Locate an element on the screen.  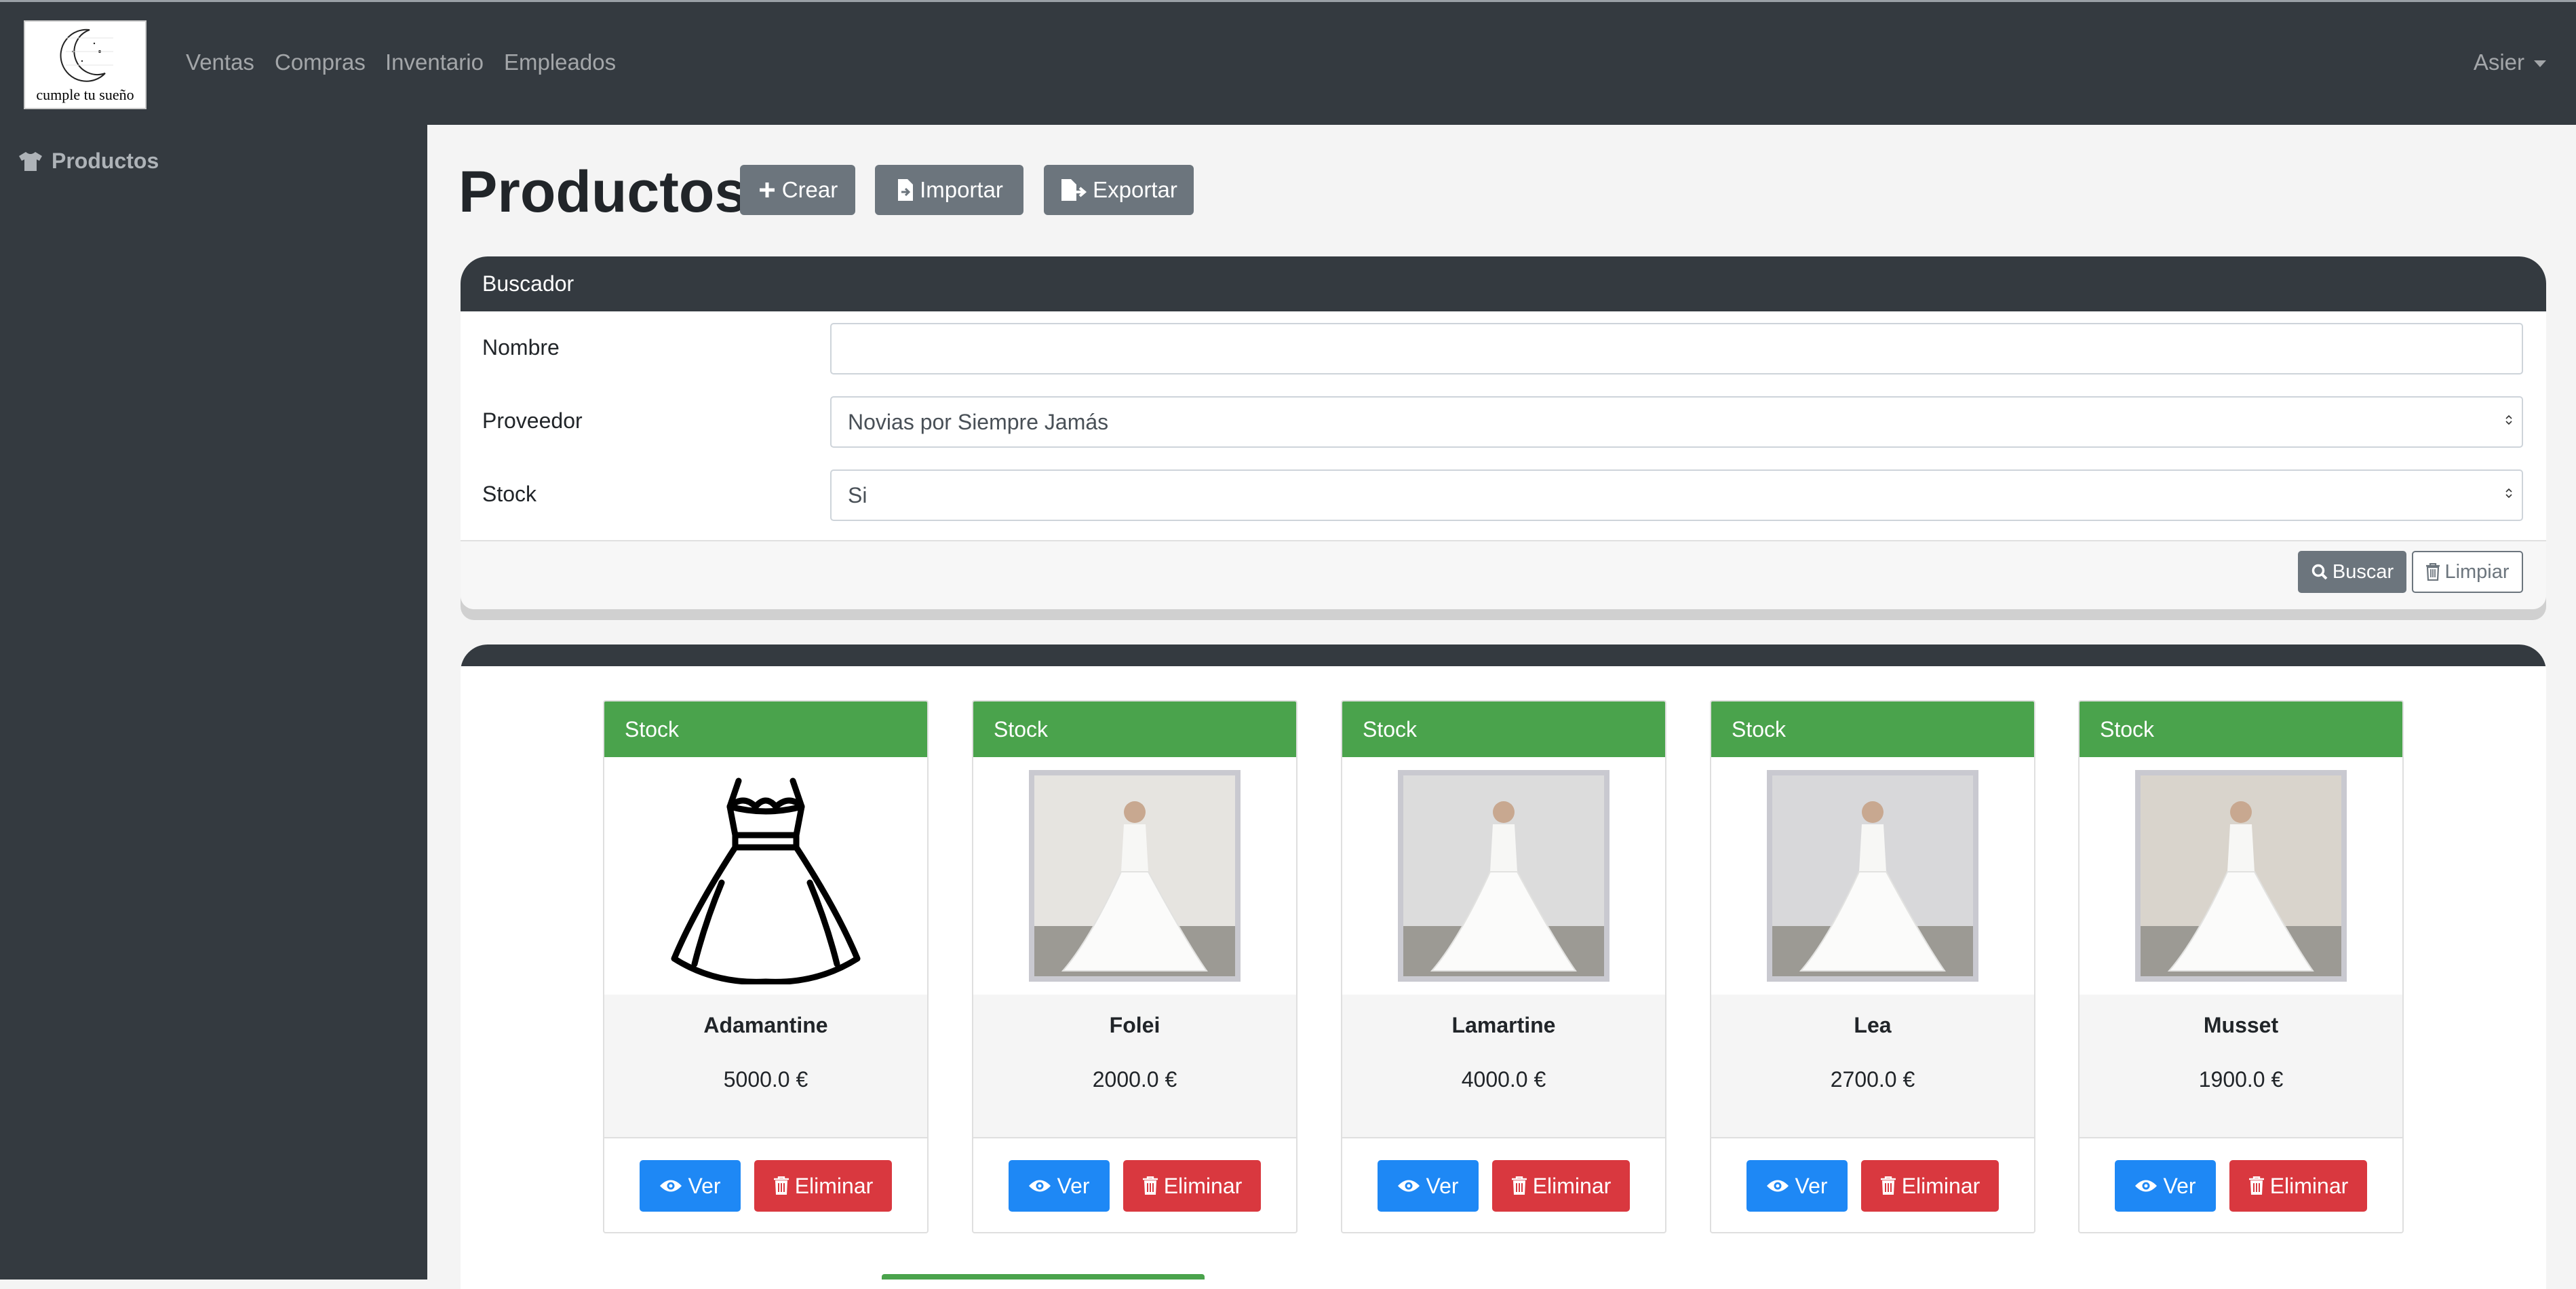
search-card-footer: Buscar Limpiar is located at coordinates (1503, 574).